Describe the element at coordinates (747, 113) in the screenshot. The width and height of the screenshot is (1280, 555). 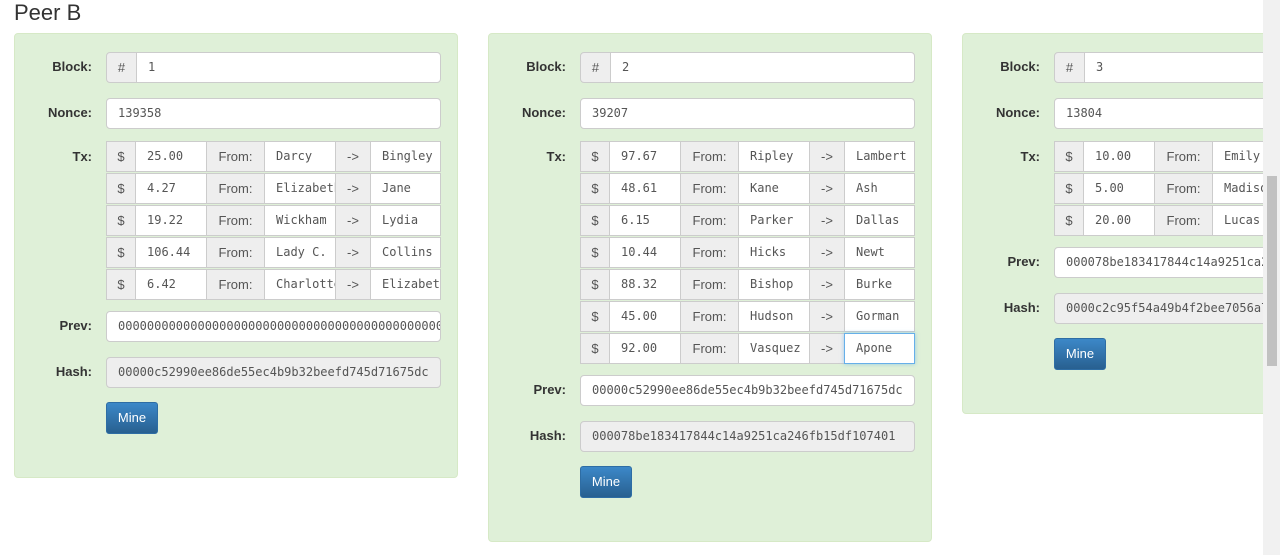
I see `nonce-input: 39207` at that location.